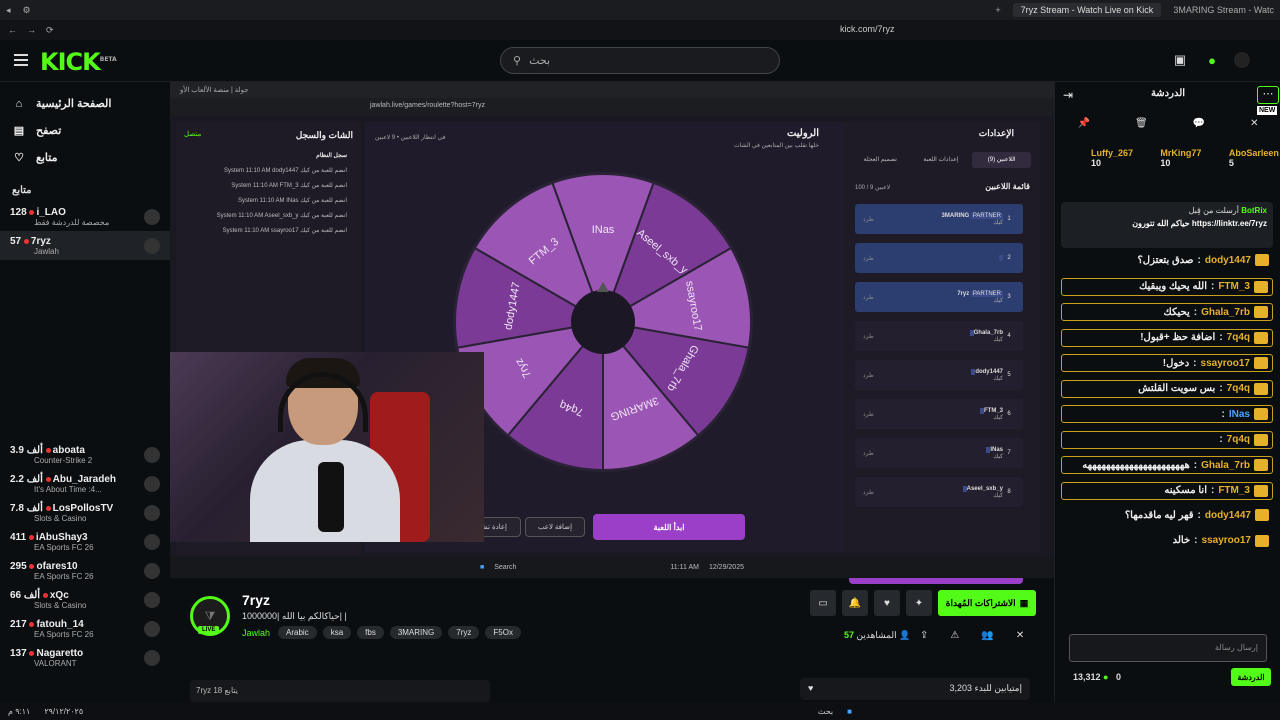  What do you see at coordinates (669, 527) in the screenshot?
I see `start-game-button: ابدأ اللعبة` at bounding box center [669, 527].